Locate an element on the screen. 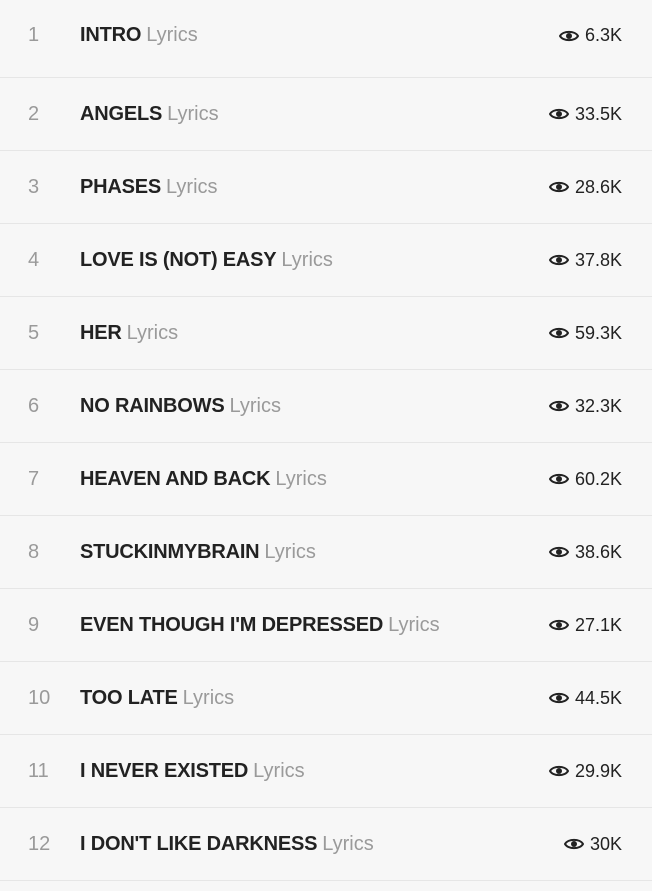 The image size is (652, 891). track-row: 2 ANGELS Lyrics 33.5K is located at coordinates (326, 114).